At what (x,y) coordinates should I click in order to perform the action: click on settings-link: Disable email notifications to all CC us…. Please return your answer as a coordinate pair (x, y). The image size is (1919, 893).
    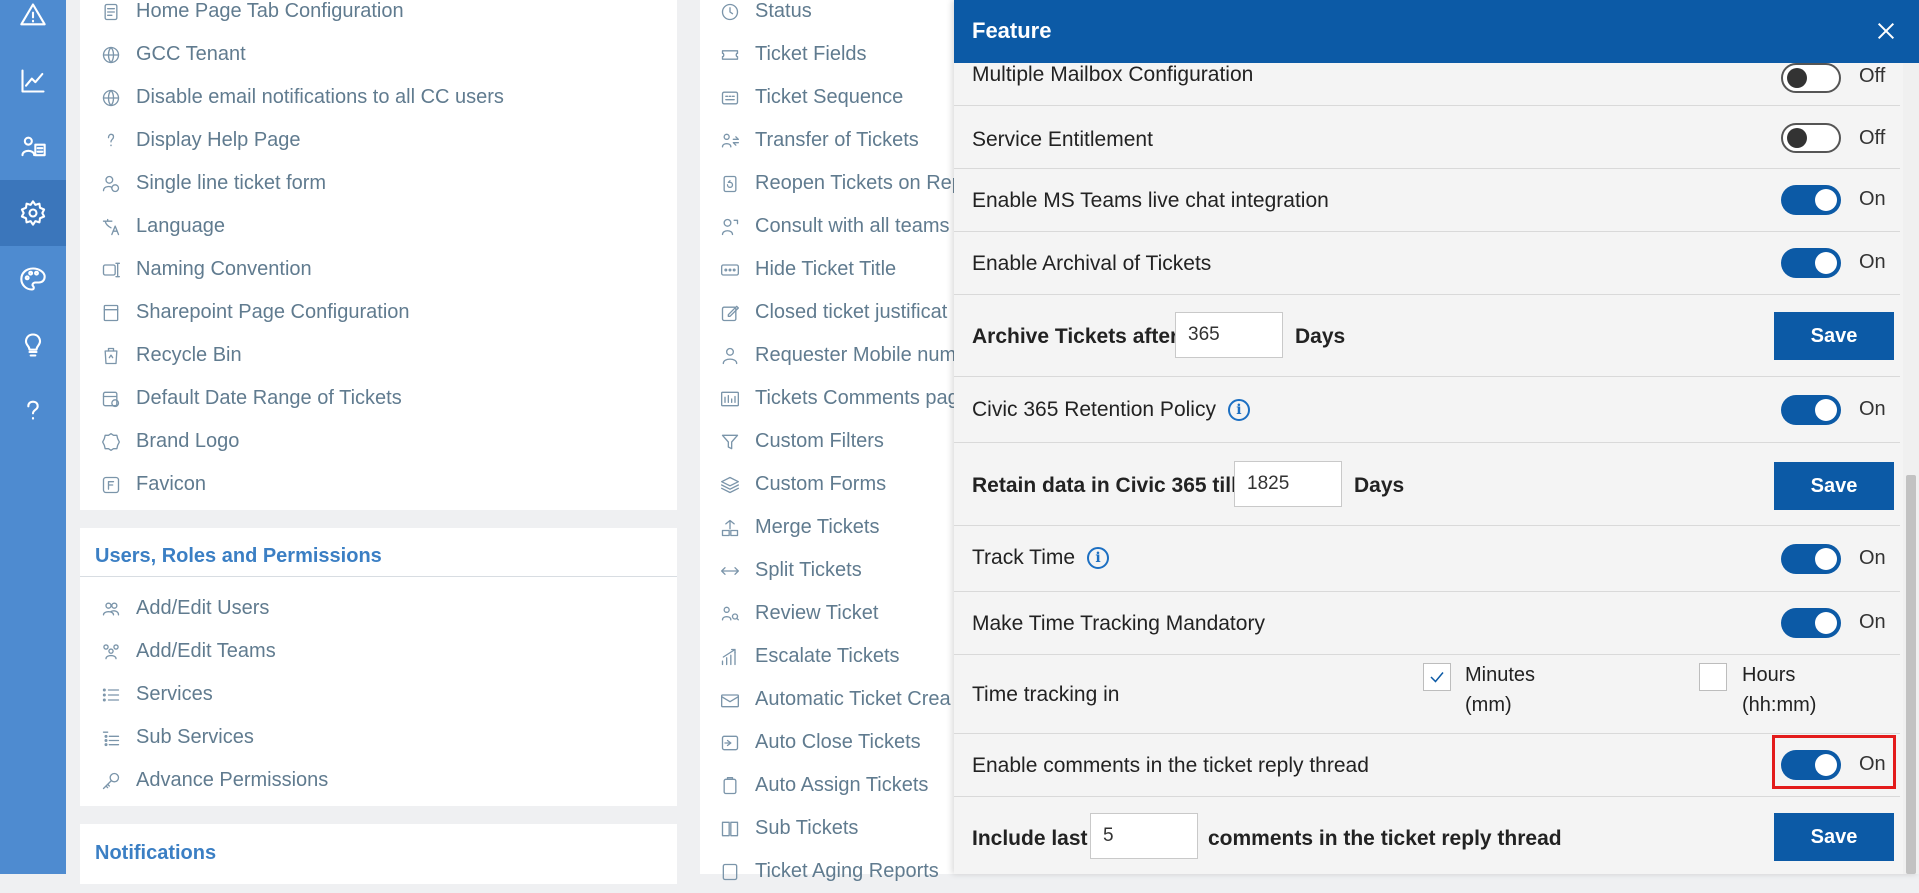
    Looking at the image, I should click on (302, 97).